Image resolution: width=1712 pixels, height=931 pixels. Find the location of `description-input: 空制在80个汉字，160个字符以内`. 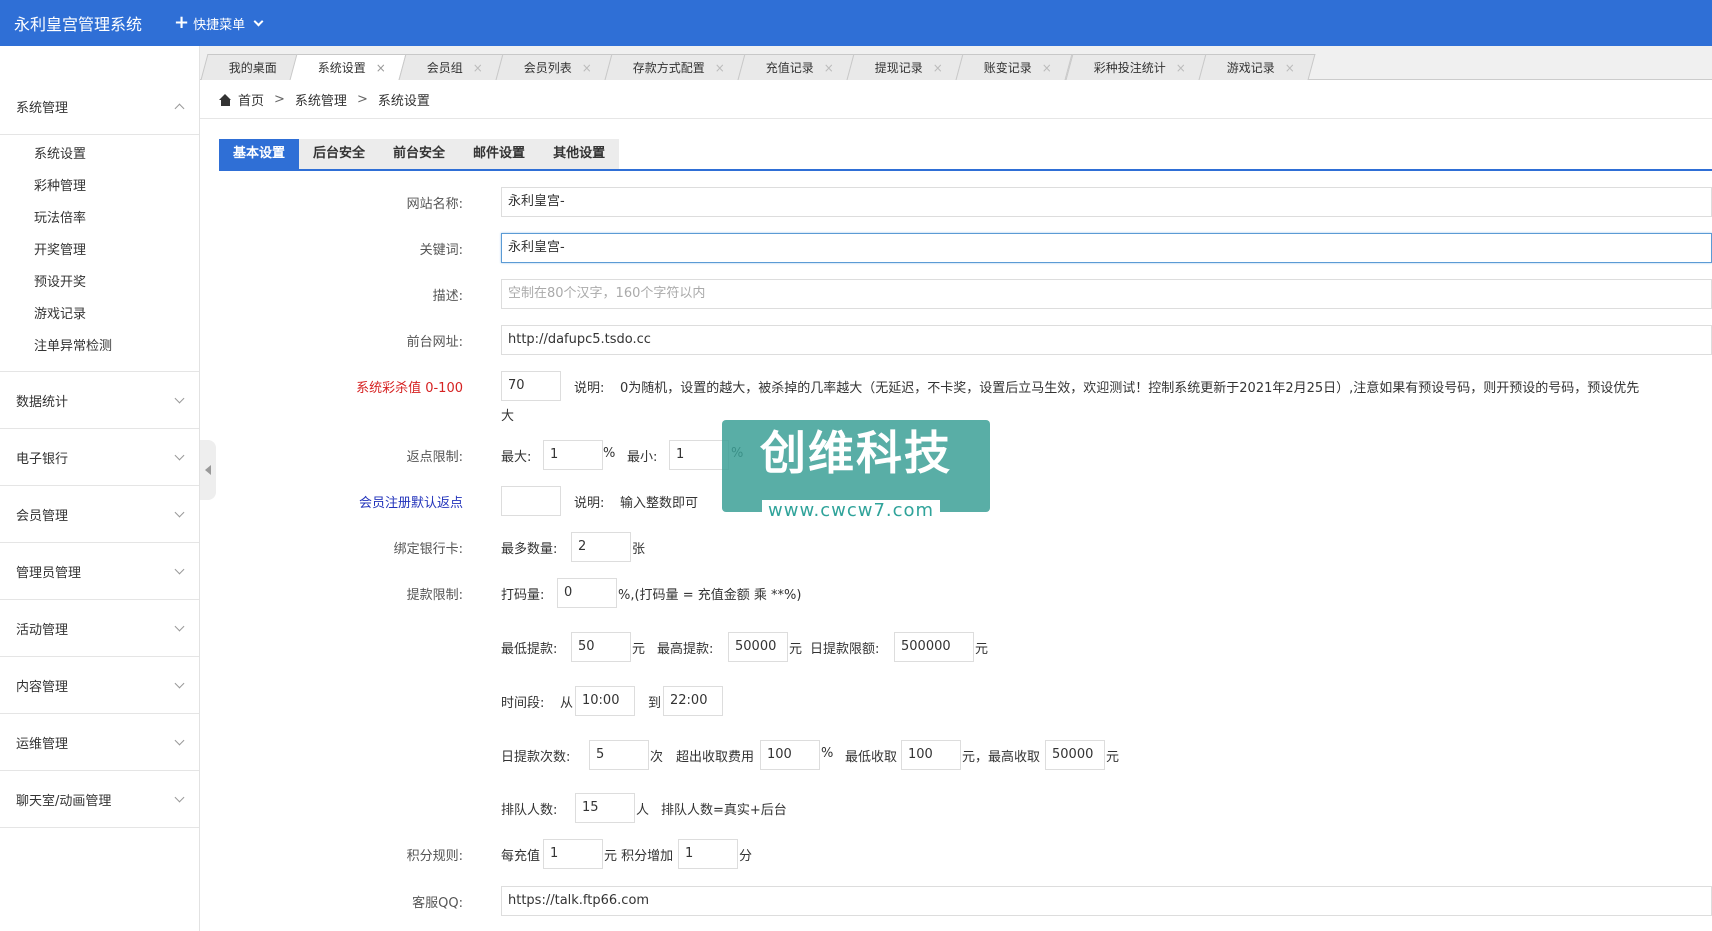

description-input: 空制在80个汉字，160个字符以内 is located at coordinates (1106, 294).